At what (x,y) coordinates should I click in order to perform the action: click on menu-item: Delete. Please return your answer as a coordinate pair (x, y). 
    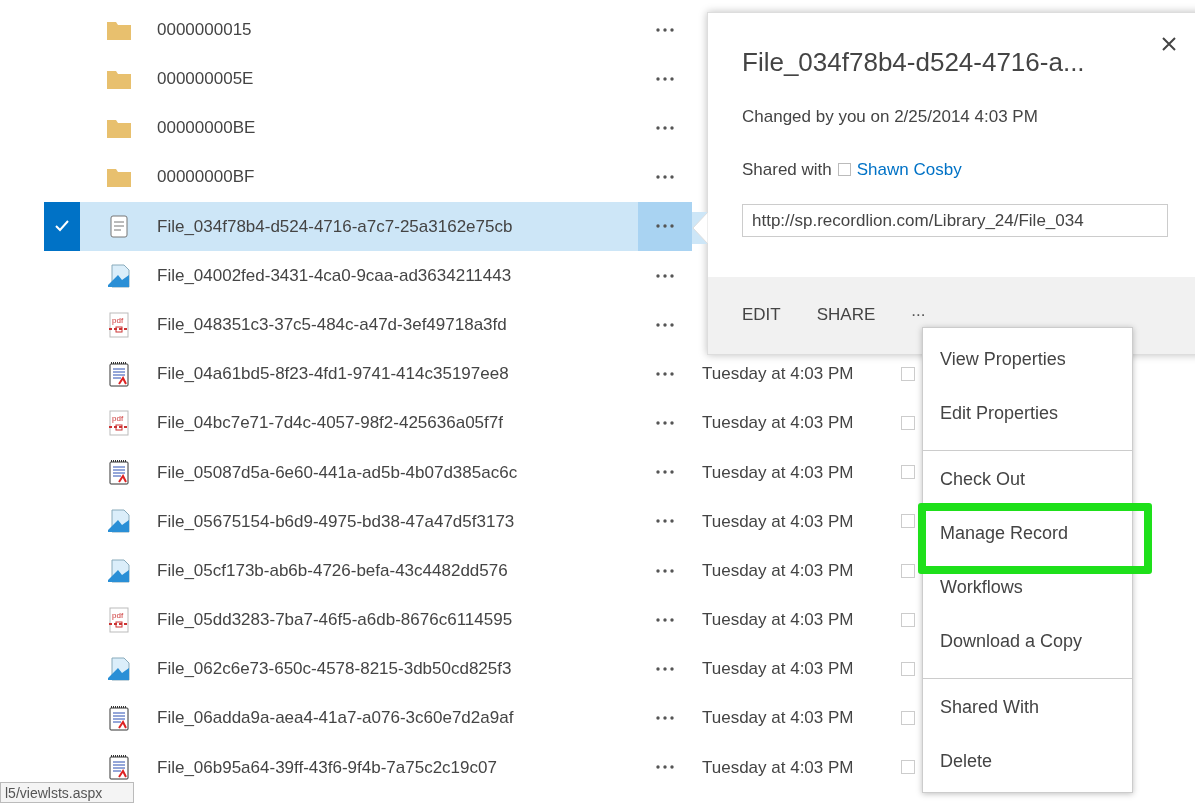
    Looking at the image, I should click on (1027, 761).